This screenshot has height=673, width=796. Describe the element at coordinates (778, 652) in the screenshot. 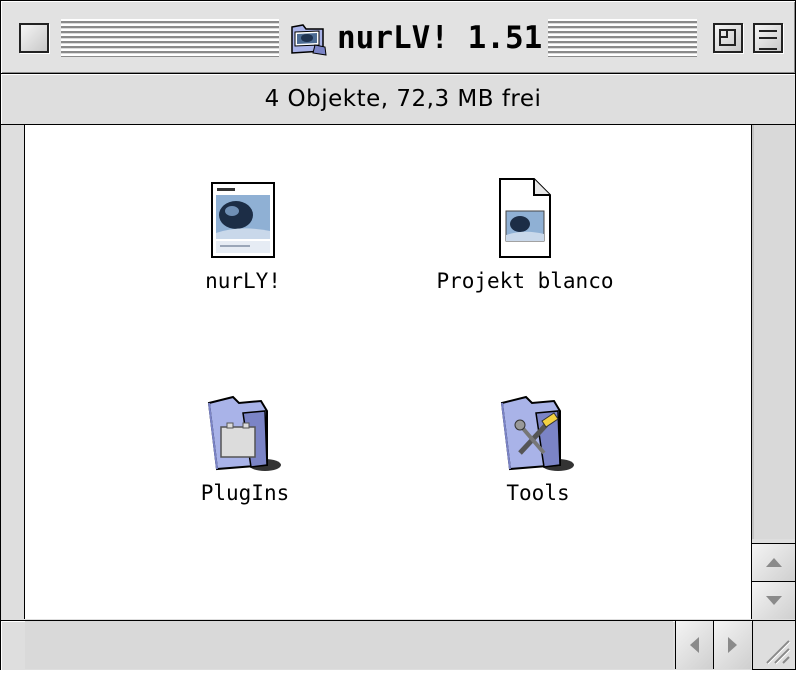

I see `resize-grip-icon` at that location.